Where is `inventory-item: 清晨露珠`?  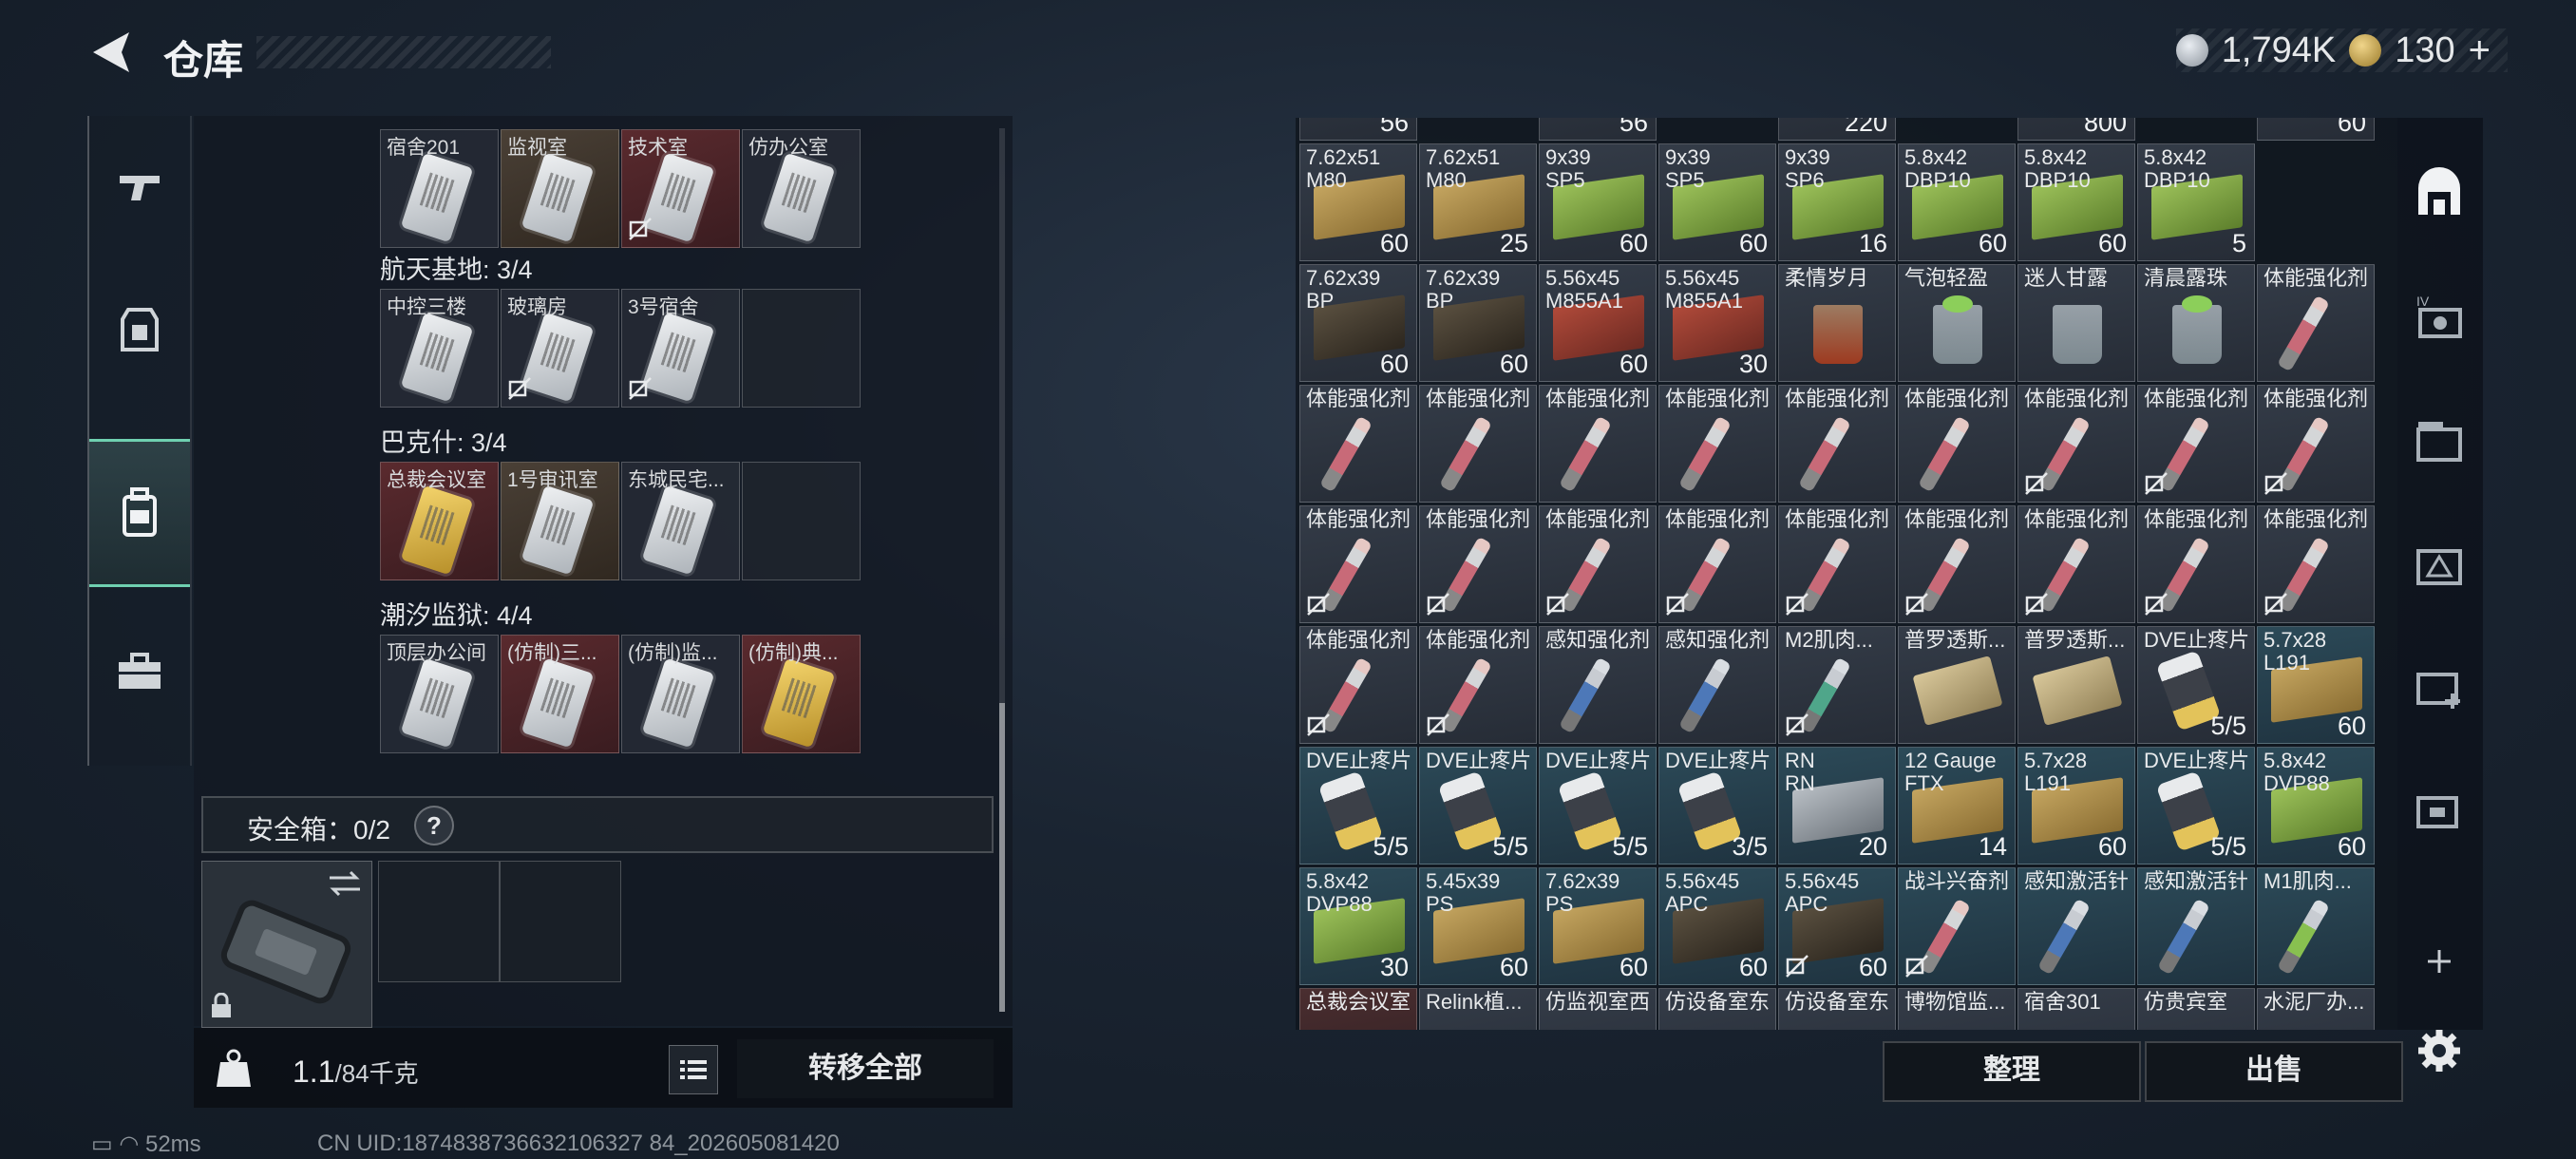
inventory-item: 清晨露珠 is located at coordinates (2196, 323).